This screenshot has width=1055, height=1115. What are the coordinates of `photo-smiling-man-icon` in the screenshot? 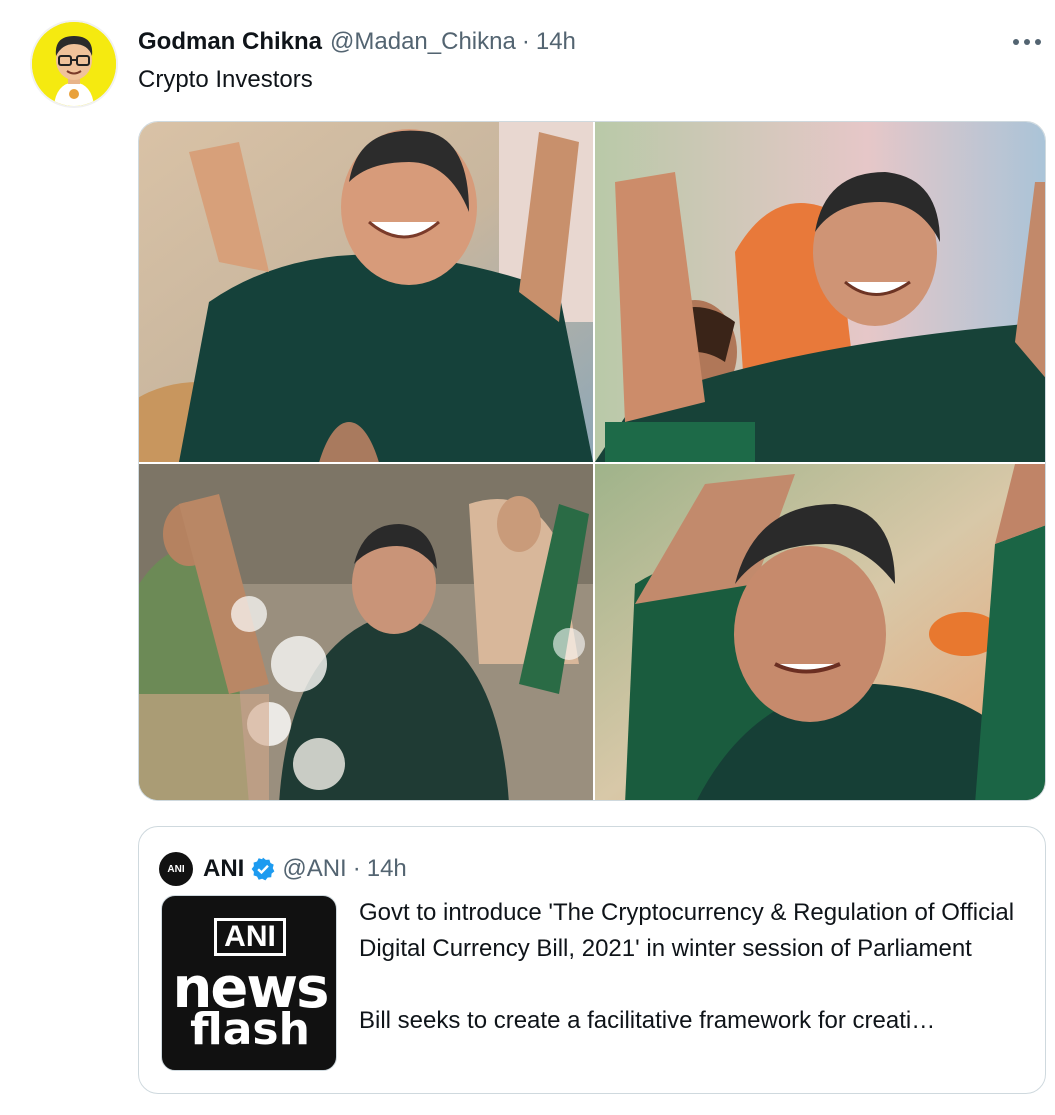 It's located at (820, 292).